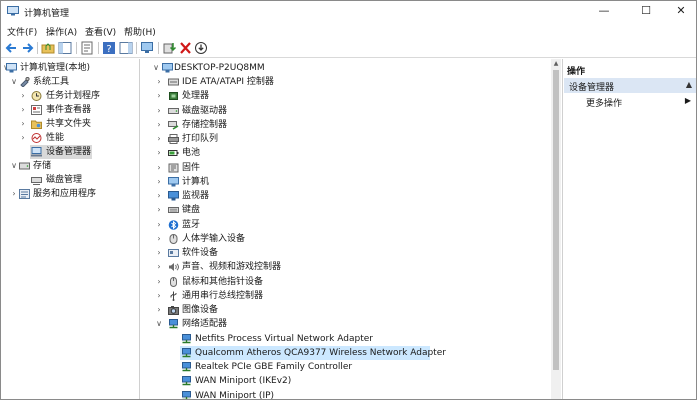 Image resolution: width=697 pixels, height=400 pixels. What do you see at coordinates (228, 82) in the screenshot?
I see `device-category-label: IDE ATA/ATAPI 控制器` at bounding box center [228, 82].